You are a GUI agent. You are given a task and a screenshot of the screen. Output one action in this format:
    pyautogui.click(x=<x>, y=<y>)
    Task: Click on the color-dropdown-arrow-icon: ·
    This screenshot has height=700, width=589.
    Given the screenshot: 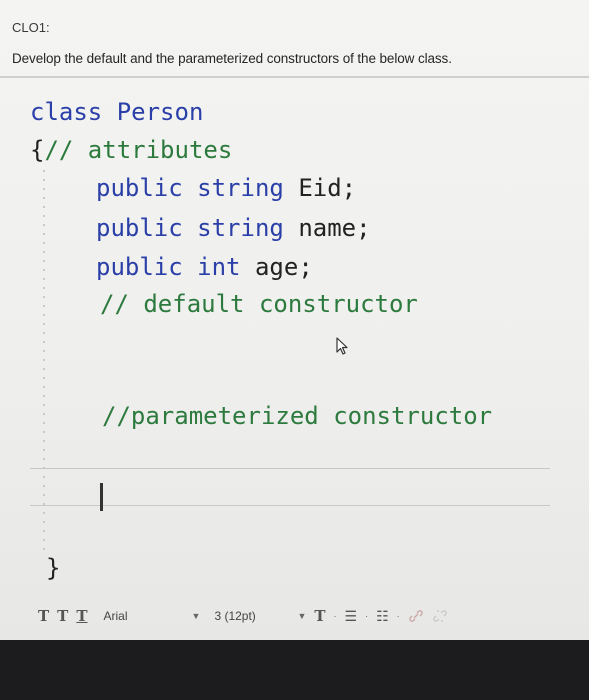 What is the action you would take?
    pyautogui.click(x=335, y=616)
    